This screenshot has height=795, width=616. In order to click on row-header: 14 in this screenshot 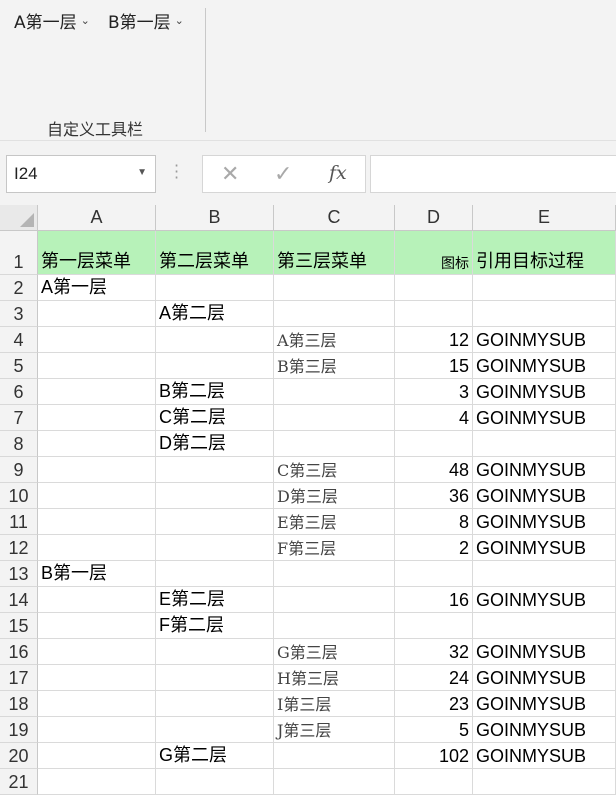, I will do `click(19, 600)`.